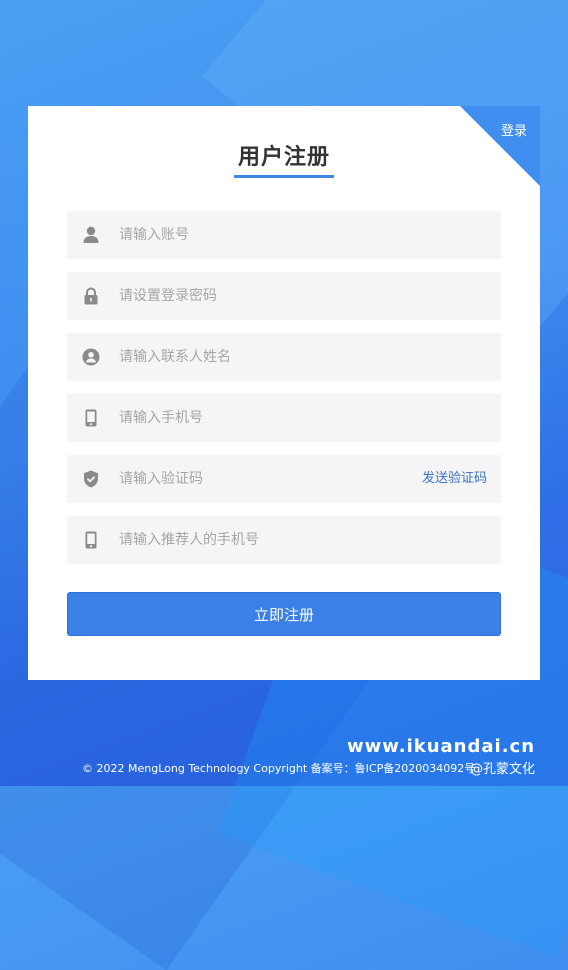 The image size is (568, 970). I want to click on login-link: 登录, so click(514, 129).